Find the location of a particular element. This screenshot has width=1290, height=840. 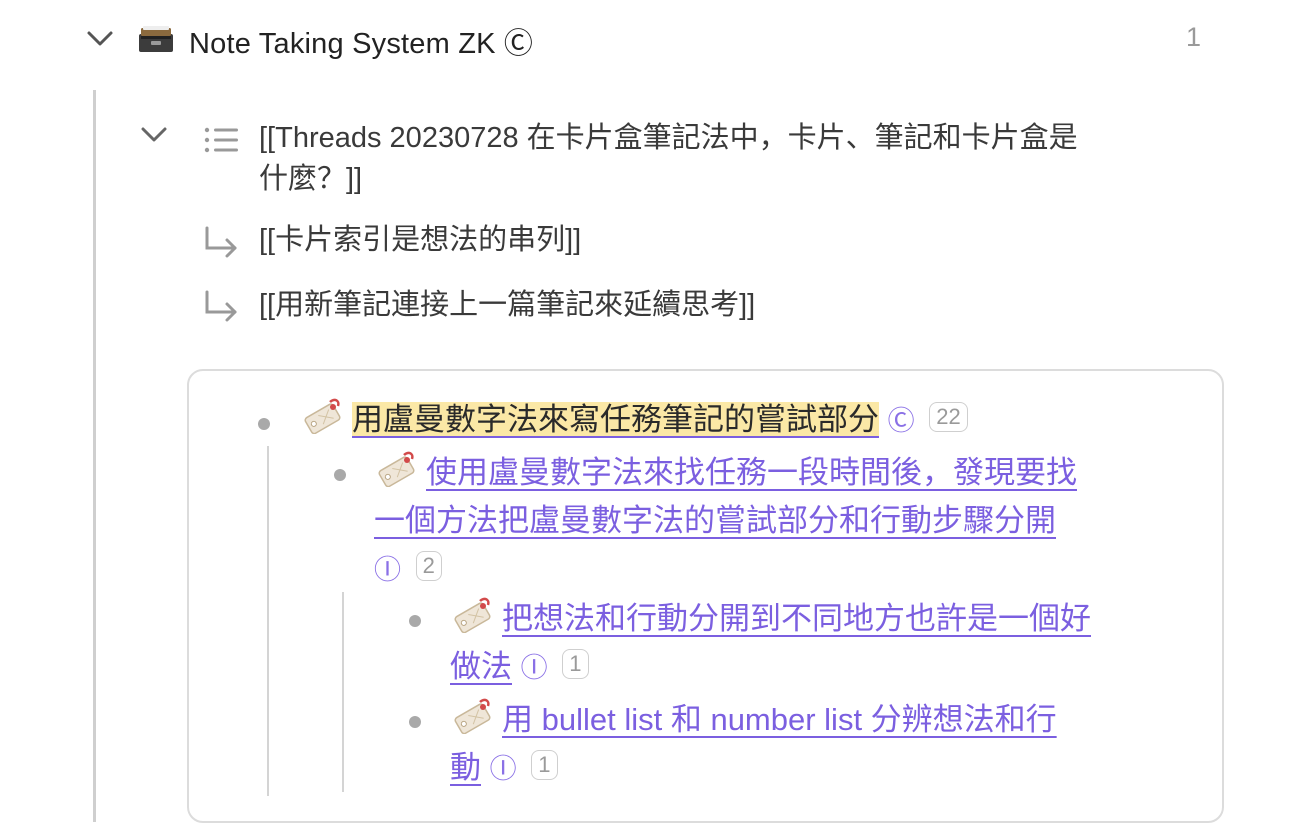

reference-count: 1 is located at coordinates (1193, 37).